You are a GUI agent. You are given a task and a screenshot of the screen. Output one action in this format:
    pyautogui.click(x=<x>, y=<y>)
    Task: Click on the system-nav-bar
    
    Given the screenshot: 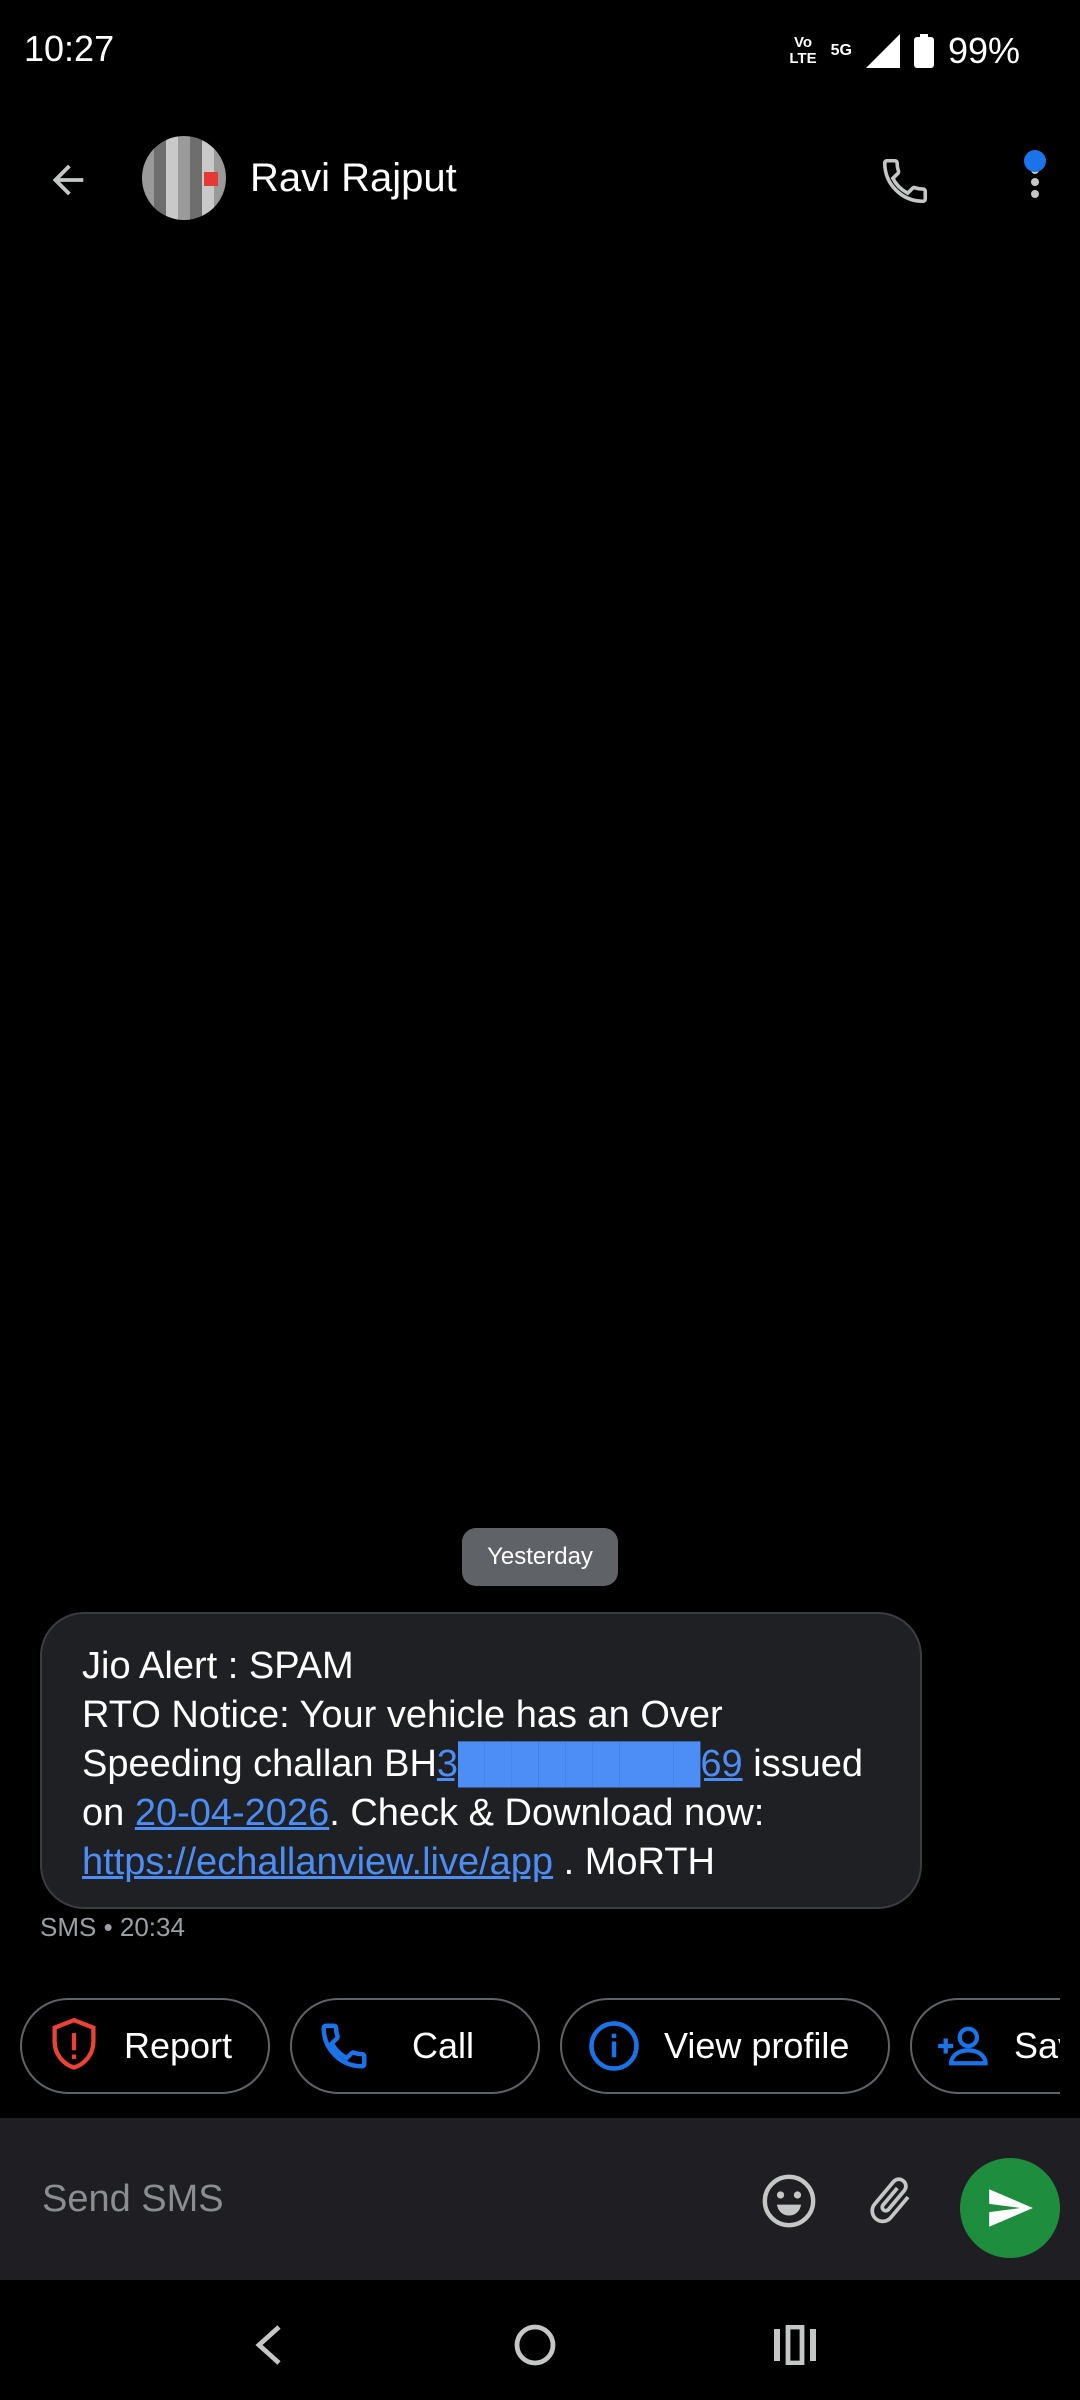 What is the action you would take?
    pyautogui.click(x=540, y=2340)
    